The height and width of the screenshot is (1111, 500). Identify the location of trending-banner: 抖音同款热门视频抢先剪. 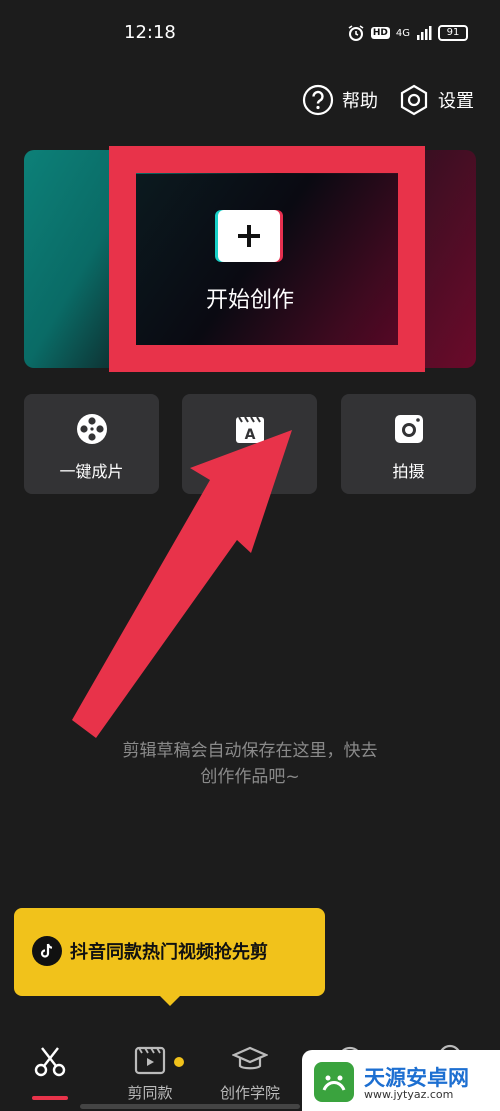
(169, 957).